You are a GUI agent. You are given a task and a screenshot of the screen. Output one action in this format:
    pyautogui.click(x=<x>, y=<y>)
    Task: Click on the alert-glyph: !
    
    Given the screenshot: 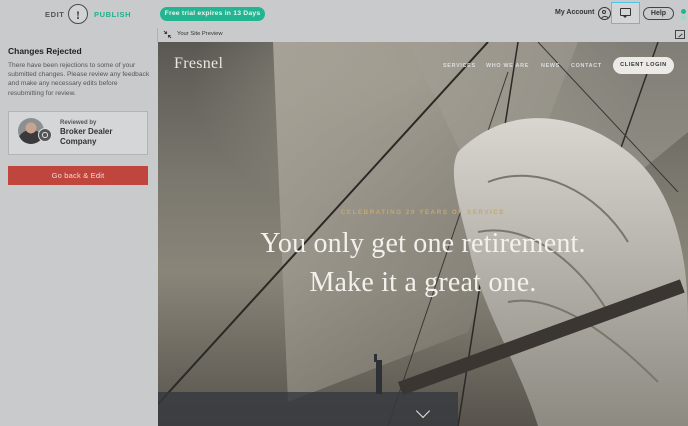 What is the action you would take?
    pyautogui.click(x=78, y=15)
    